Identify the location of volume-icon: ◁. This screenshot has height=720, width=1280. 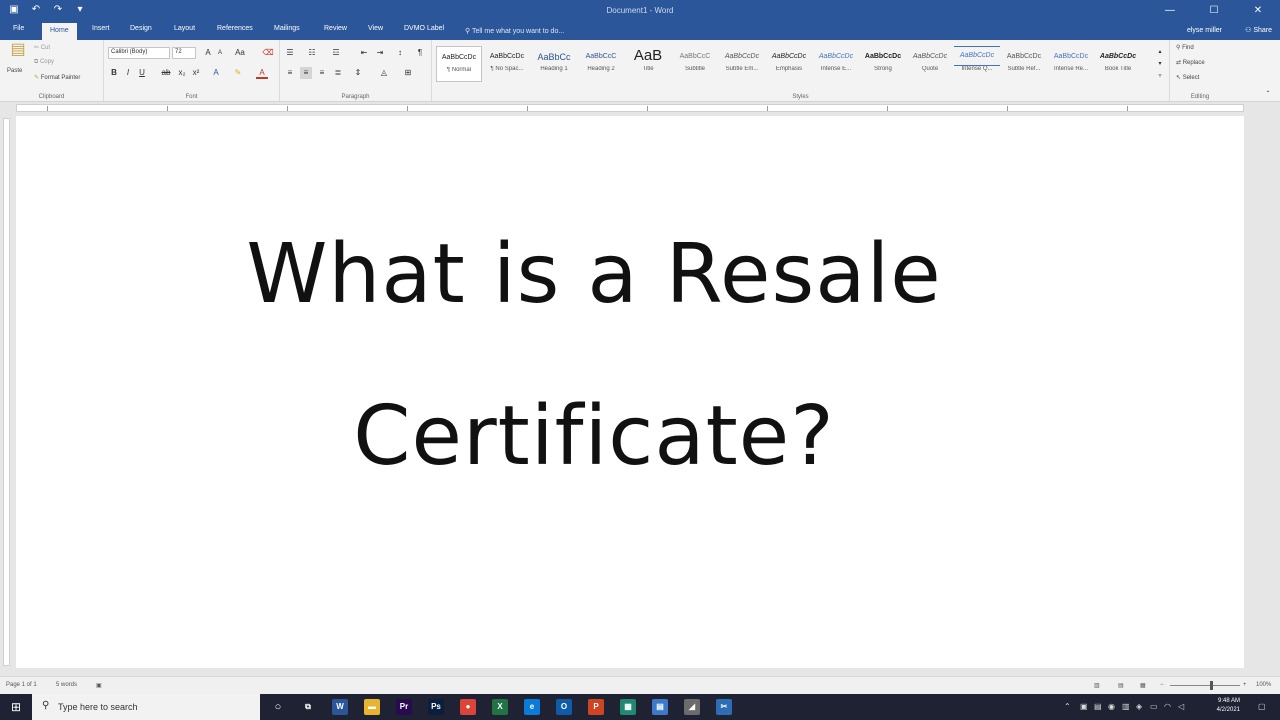
(1181, 706).